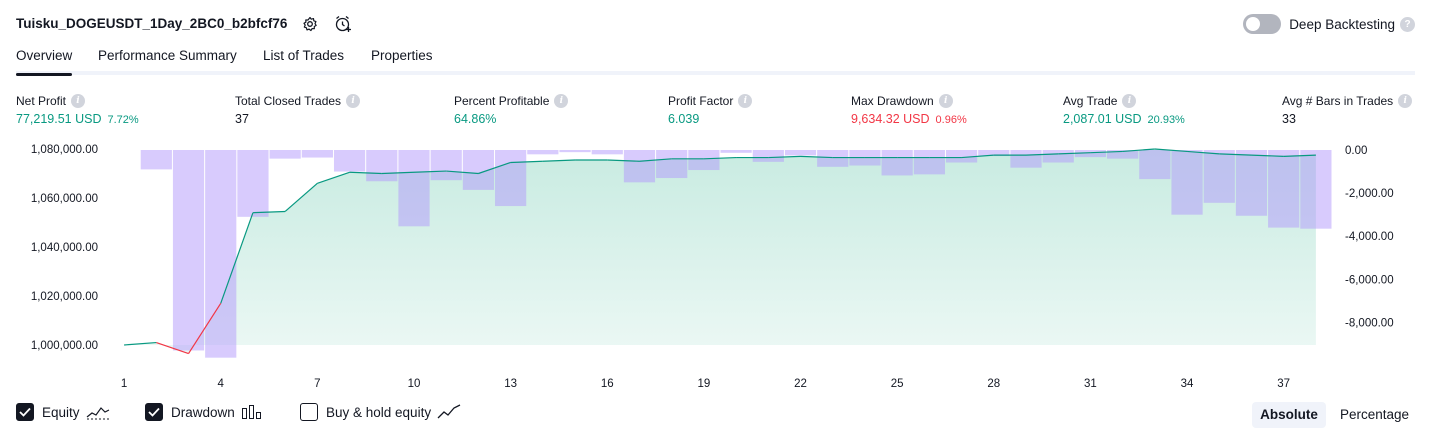  What do you see at coordinates (402, 55) in the screenshot?
I see `tab-properties: Properties` at bounding box center [402, 55].